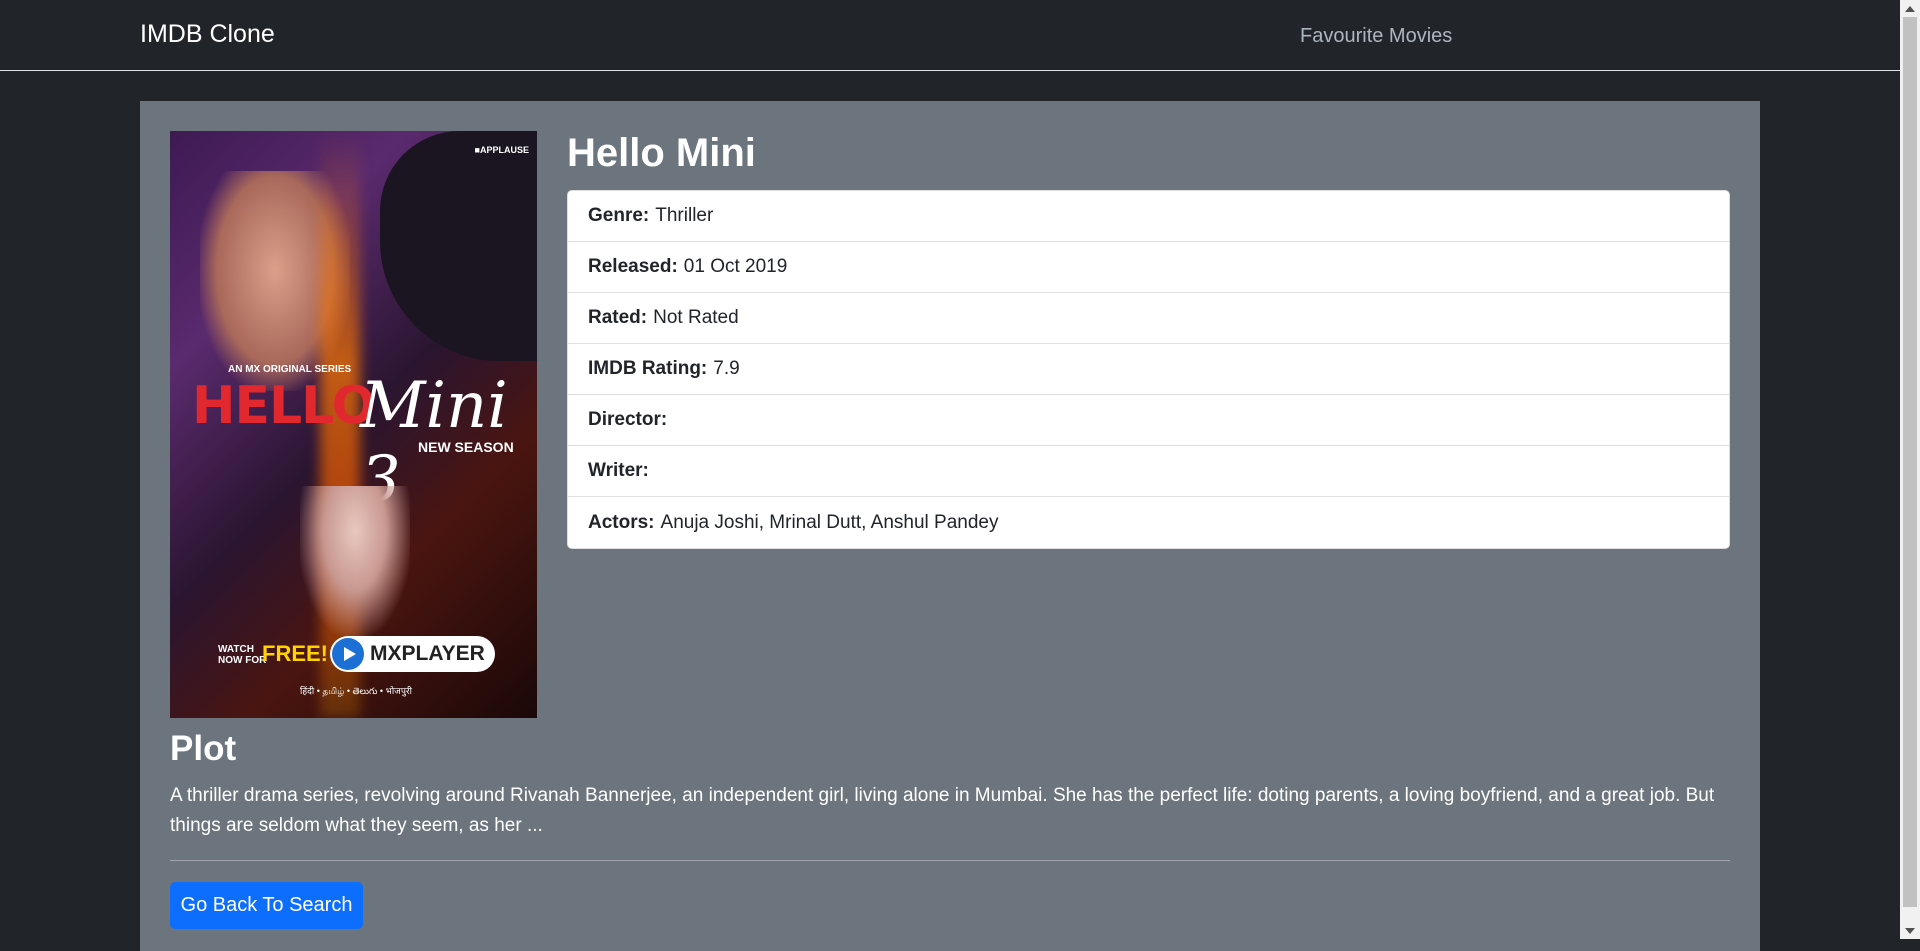 Image resolution: width=1920 pixels, height=951 pixels. I want to click on navbar: IMDB Clone Favourite Movies, so click(950, 35).